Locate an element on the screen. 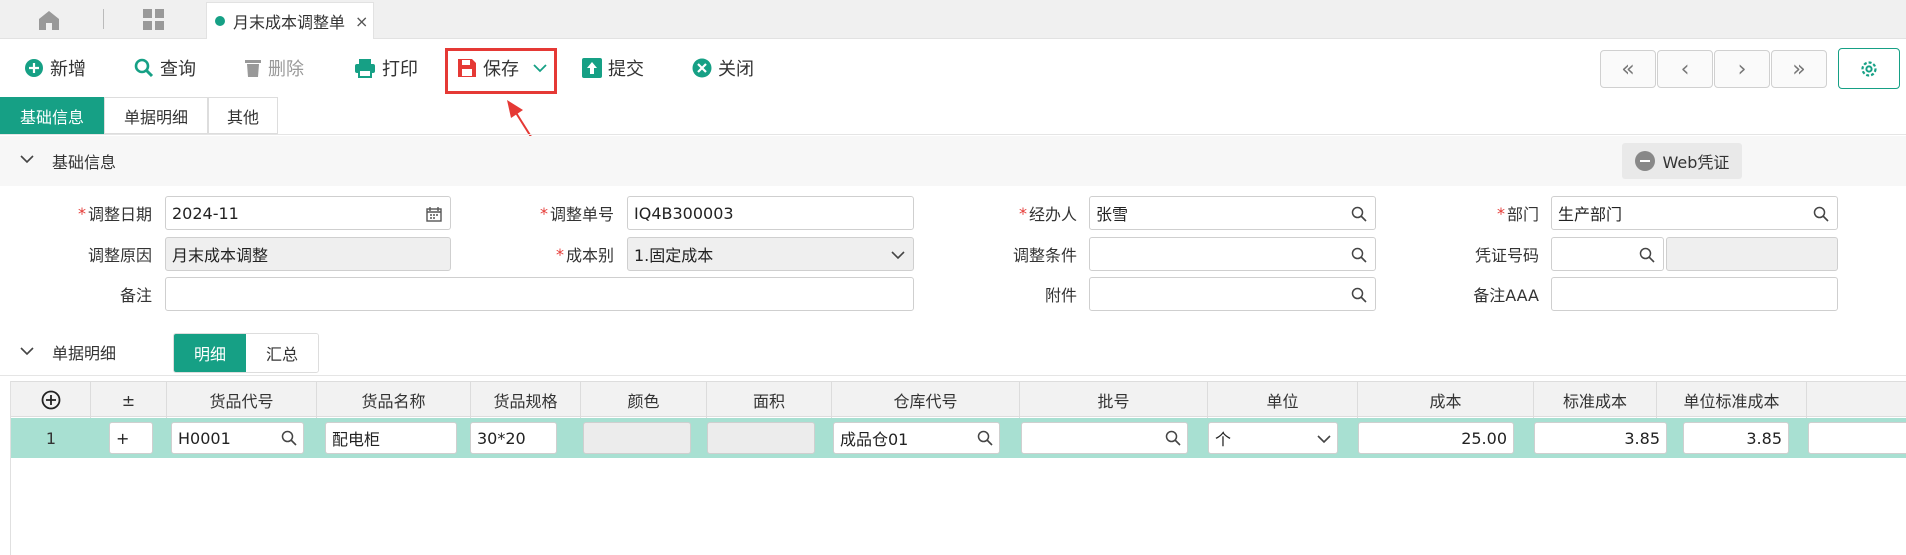  row-unit-select: 个 is located at coordinates (1273, 438).